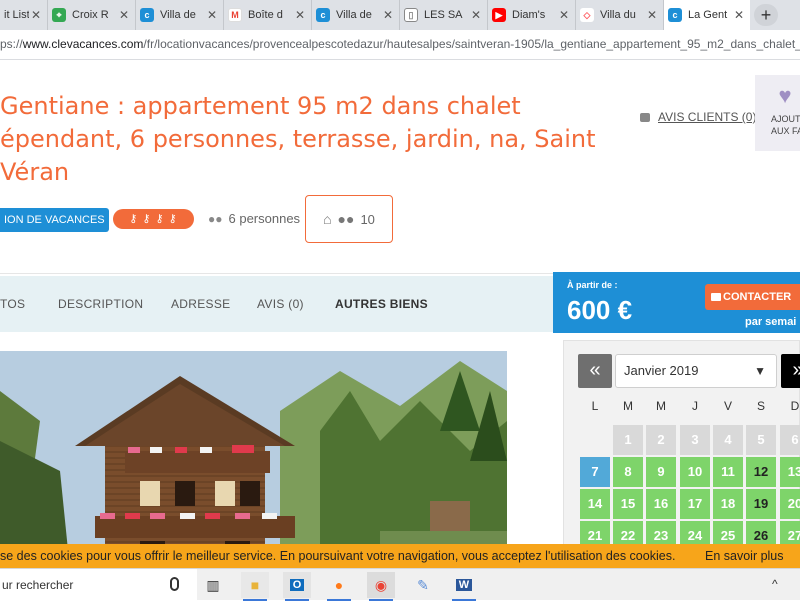  Describe the element at coordinates (595, 472) in the screenshot. I see `calendar-day: 7` at that location.